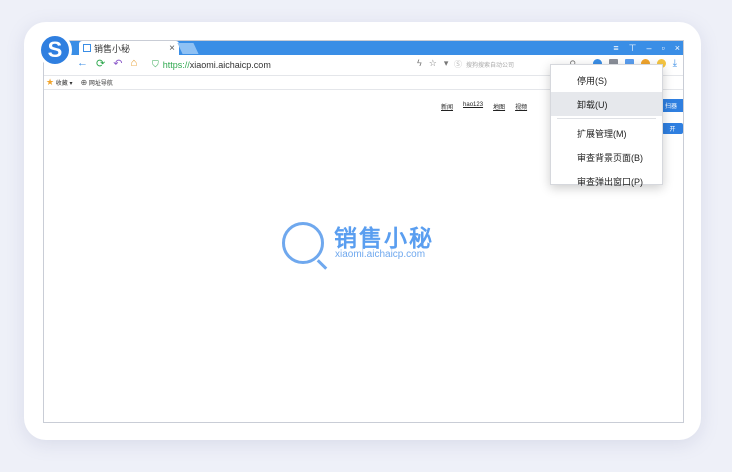  Describe the element at coordinates (133, 63) in the screenshot. I see `home-icon: ⌂` at that location.